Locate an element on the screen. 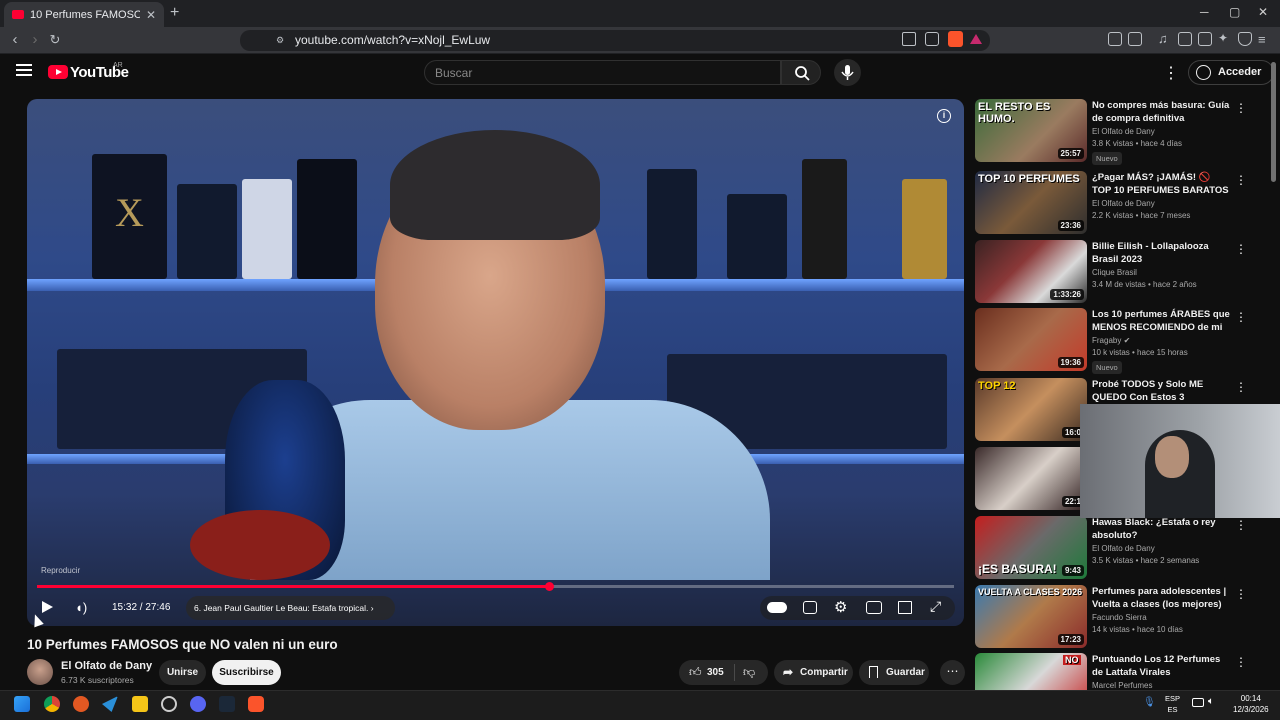 This screenshot has height=720, width=1280. subscribe-button: Suscribirse is located at coordinates (246, 672).